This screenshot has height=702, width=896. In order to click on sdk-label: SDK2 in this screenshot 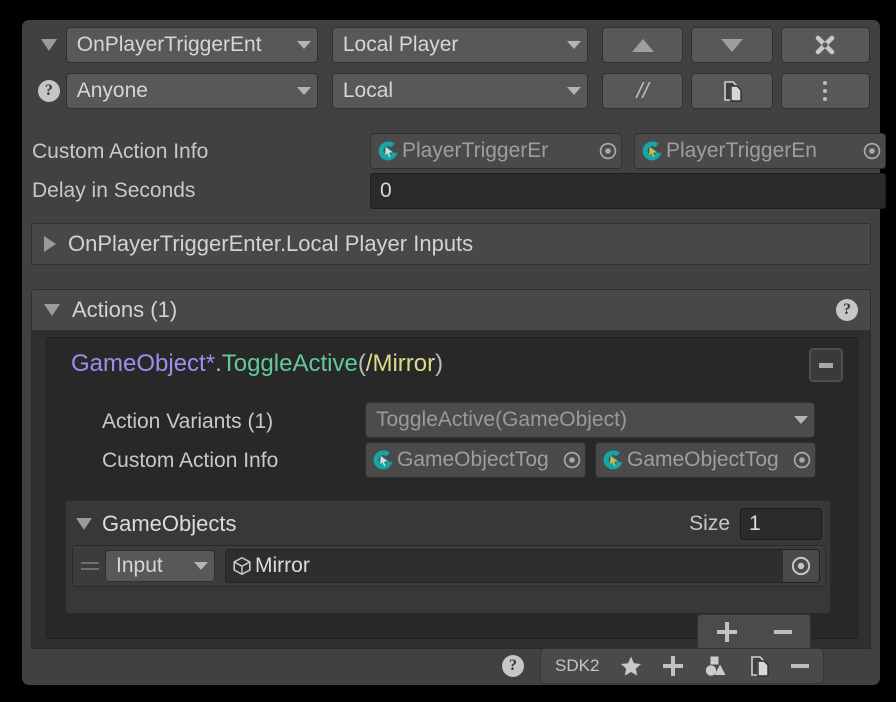, I will do `click(577, 665)`.